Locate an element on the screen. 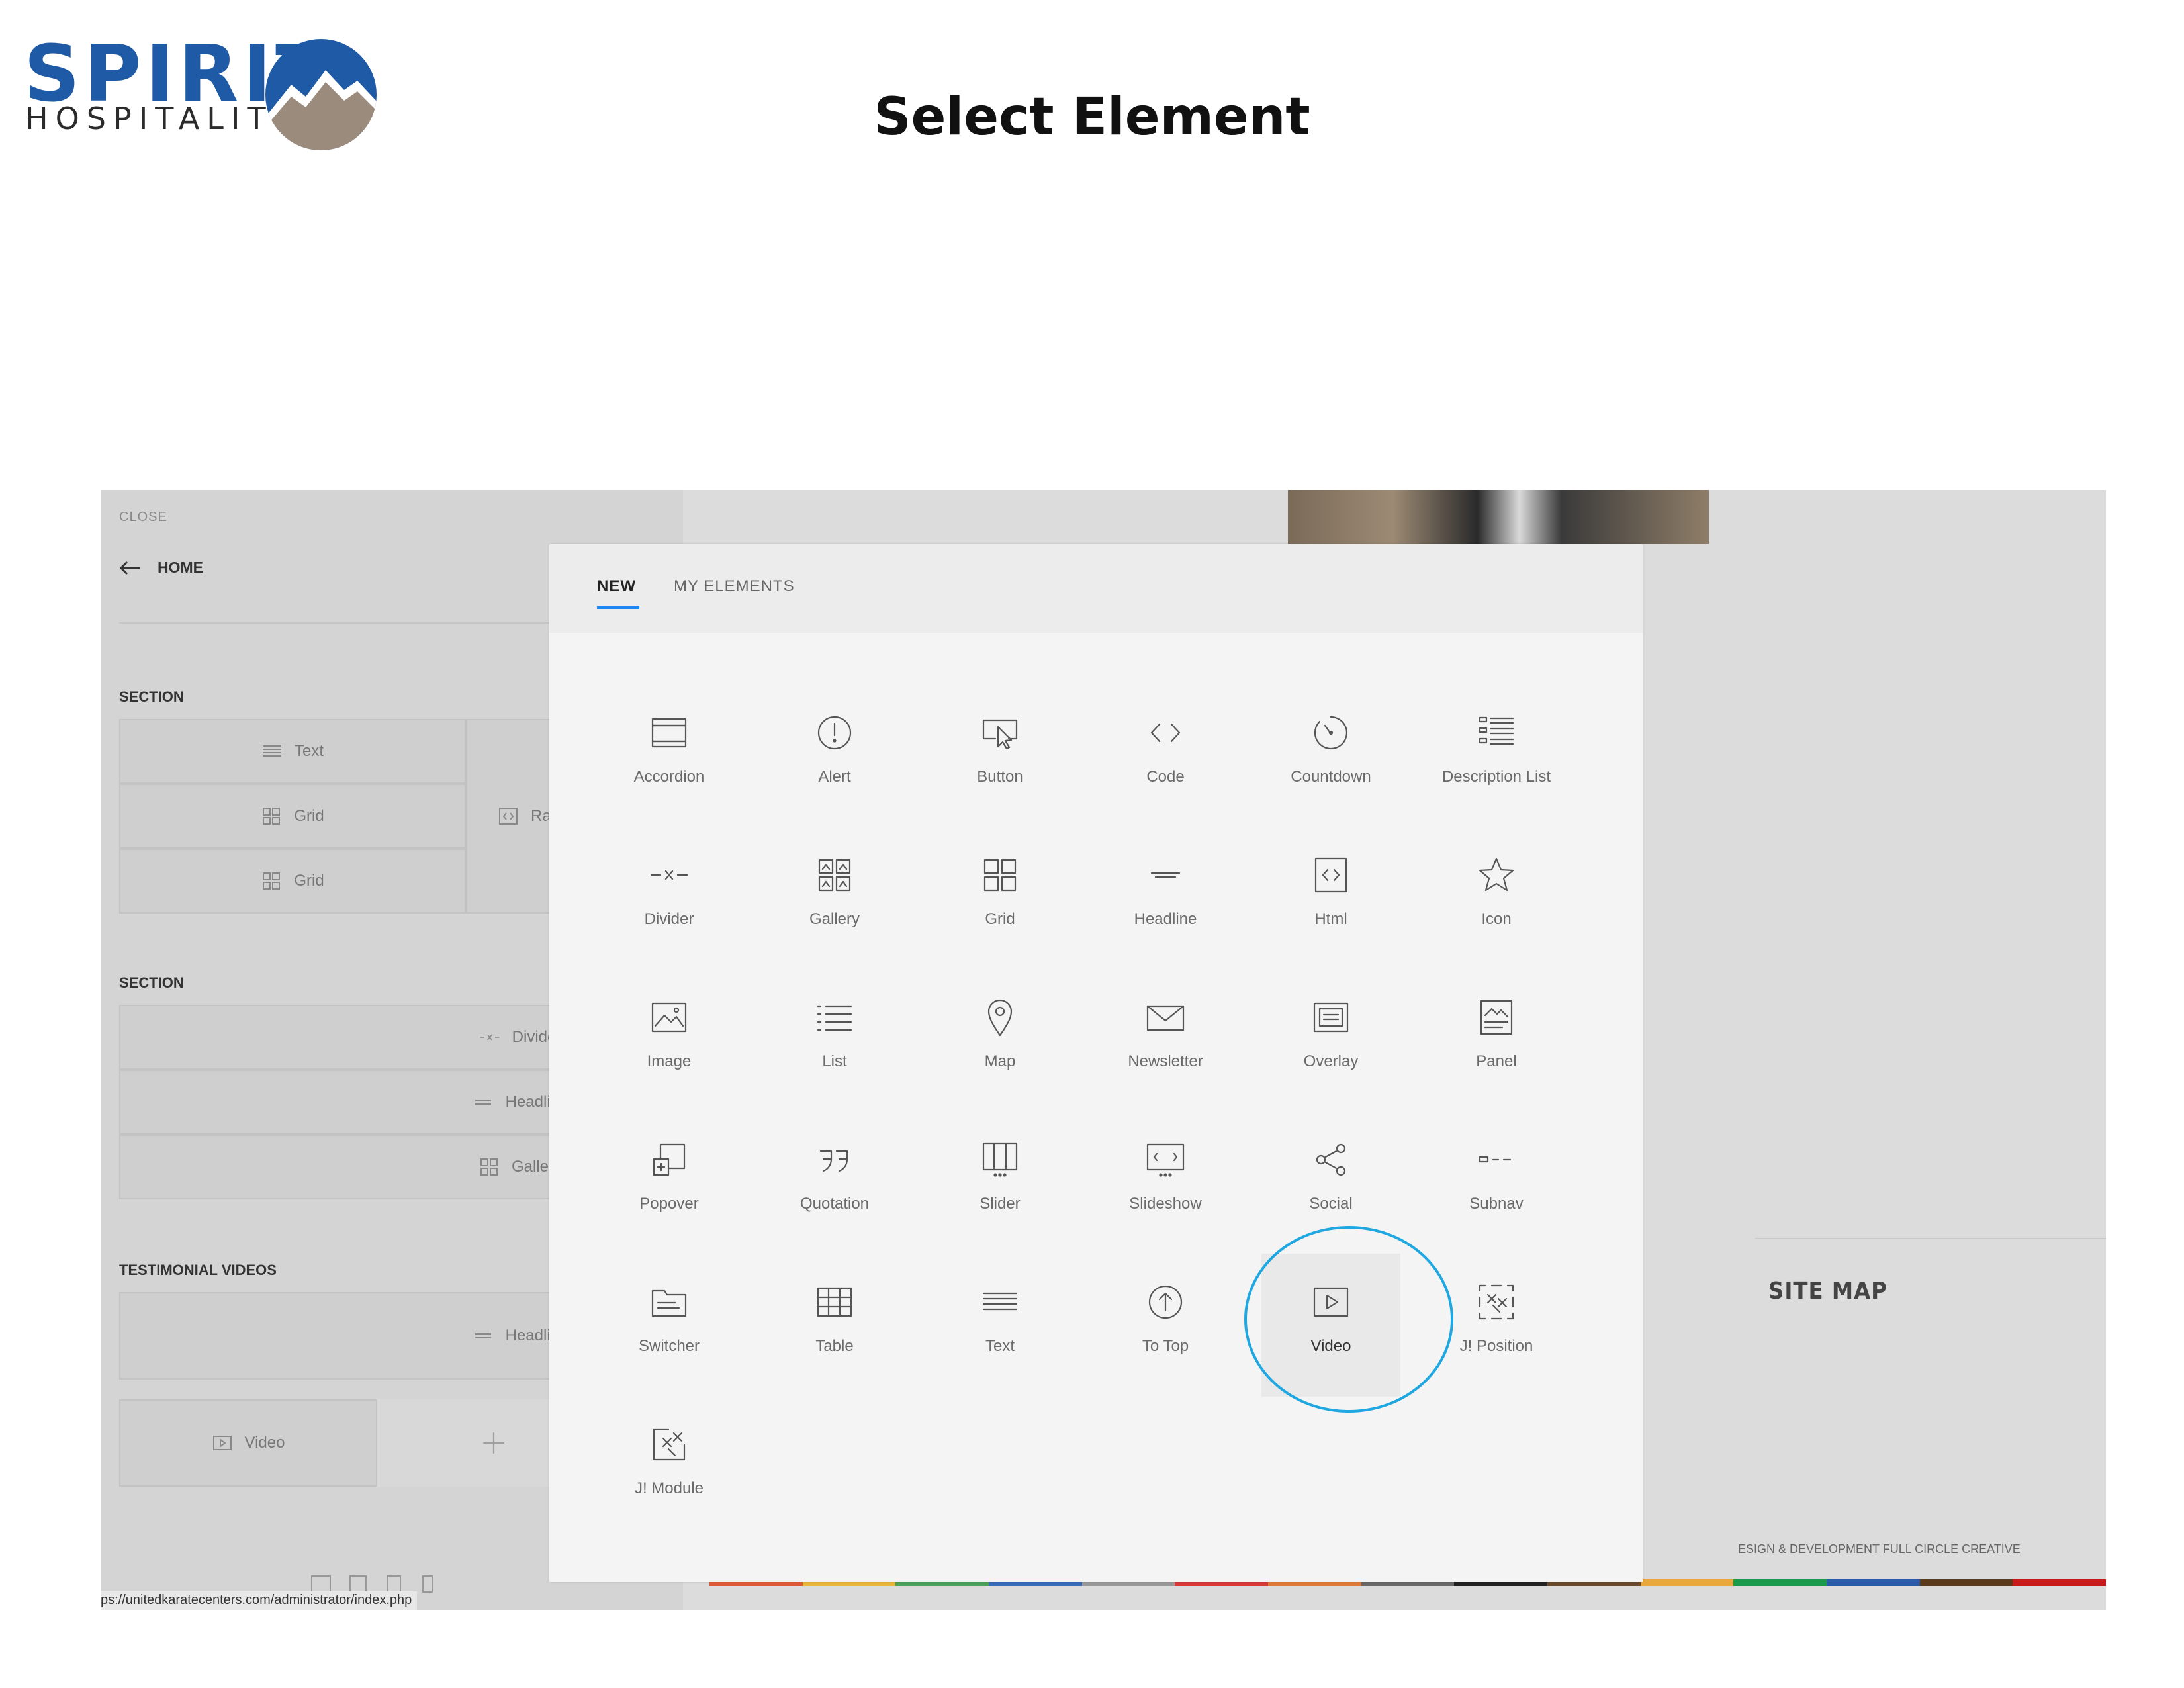 The width and height of the screenshot is (2184, 1688). home-label: HOME is located at coordinates (181, 567).